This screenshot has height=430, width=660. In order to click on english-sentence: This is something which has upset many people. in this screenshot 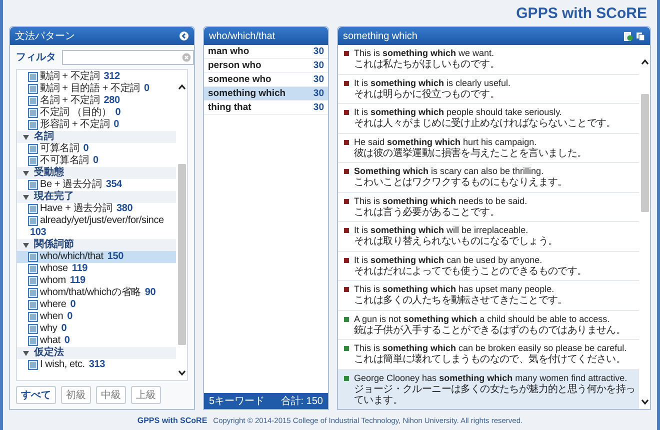, I will do `click(455, 289)`.